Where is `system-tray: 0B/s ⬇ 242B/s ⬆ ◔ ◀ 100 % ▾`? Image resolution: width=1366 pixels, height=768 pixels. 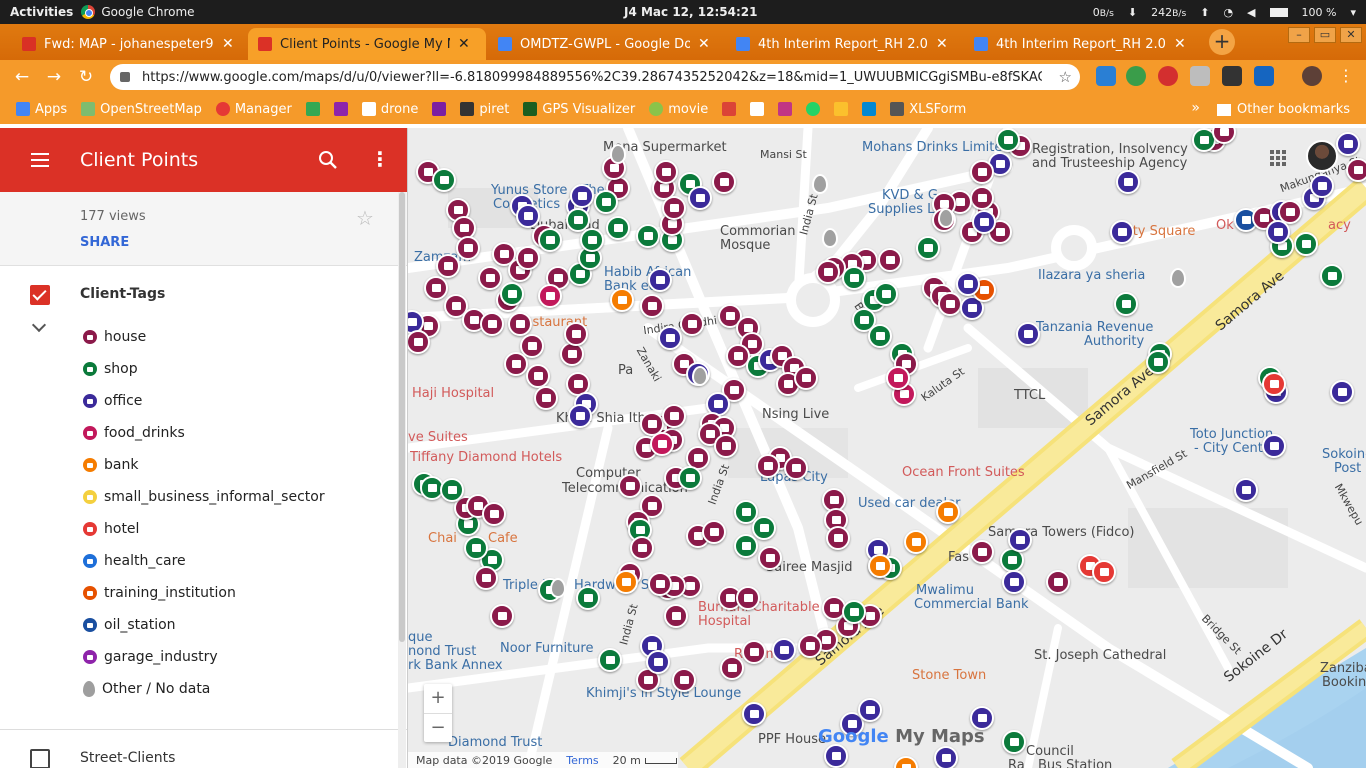 system-tray: 0B/s ⬇ 242B/s ⬆ ◔ ◀ 100 % ▾ is located at coordinates (1224, 12).